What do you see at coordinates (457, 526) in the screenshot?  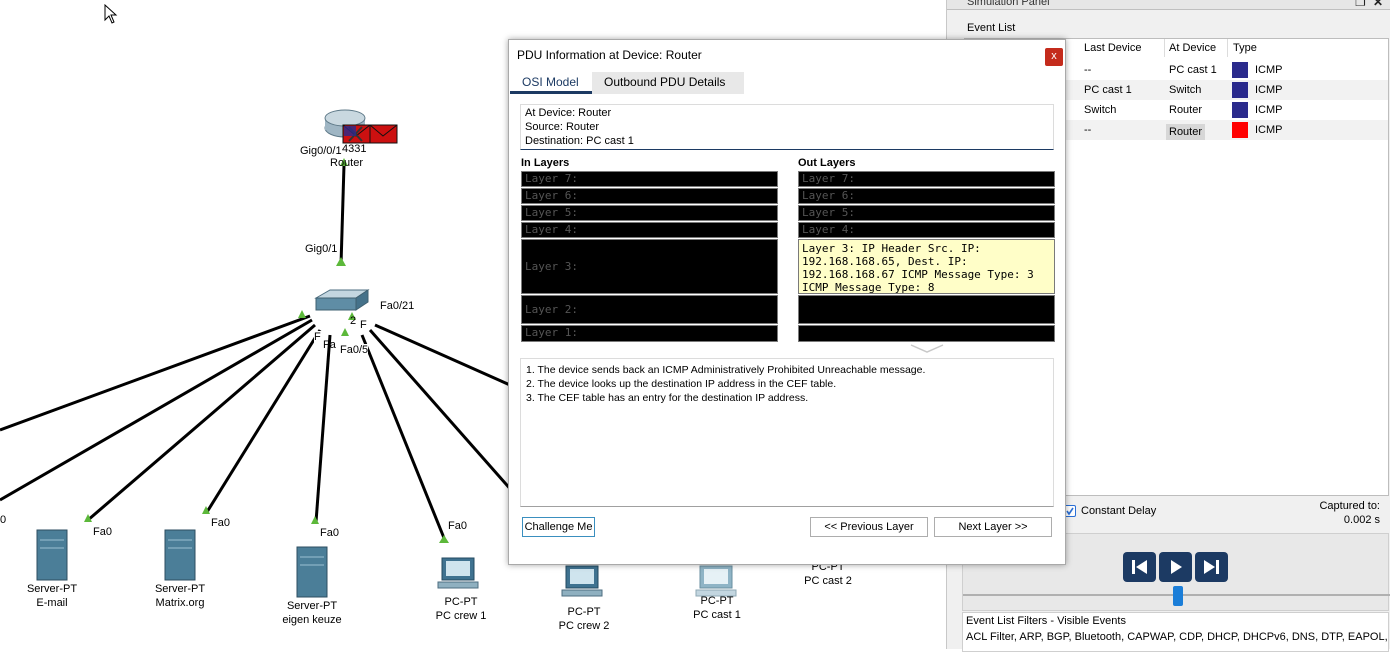 I see `port-label-crew1: Fa0` at bounding box center [457, 526].